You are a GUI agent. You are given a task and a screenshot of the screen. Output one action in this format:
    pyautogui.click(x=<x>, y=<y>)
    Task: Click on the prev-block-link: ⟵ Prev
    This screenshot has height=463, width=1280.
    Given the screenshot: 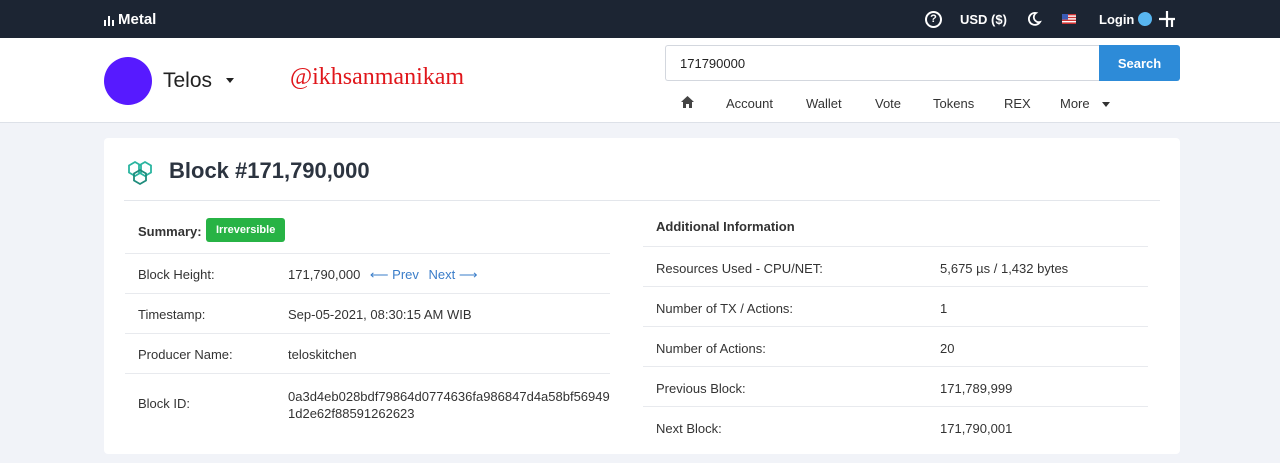 What is the action you would take?
    pyautogui.click(x=394, y=274)
    